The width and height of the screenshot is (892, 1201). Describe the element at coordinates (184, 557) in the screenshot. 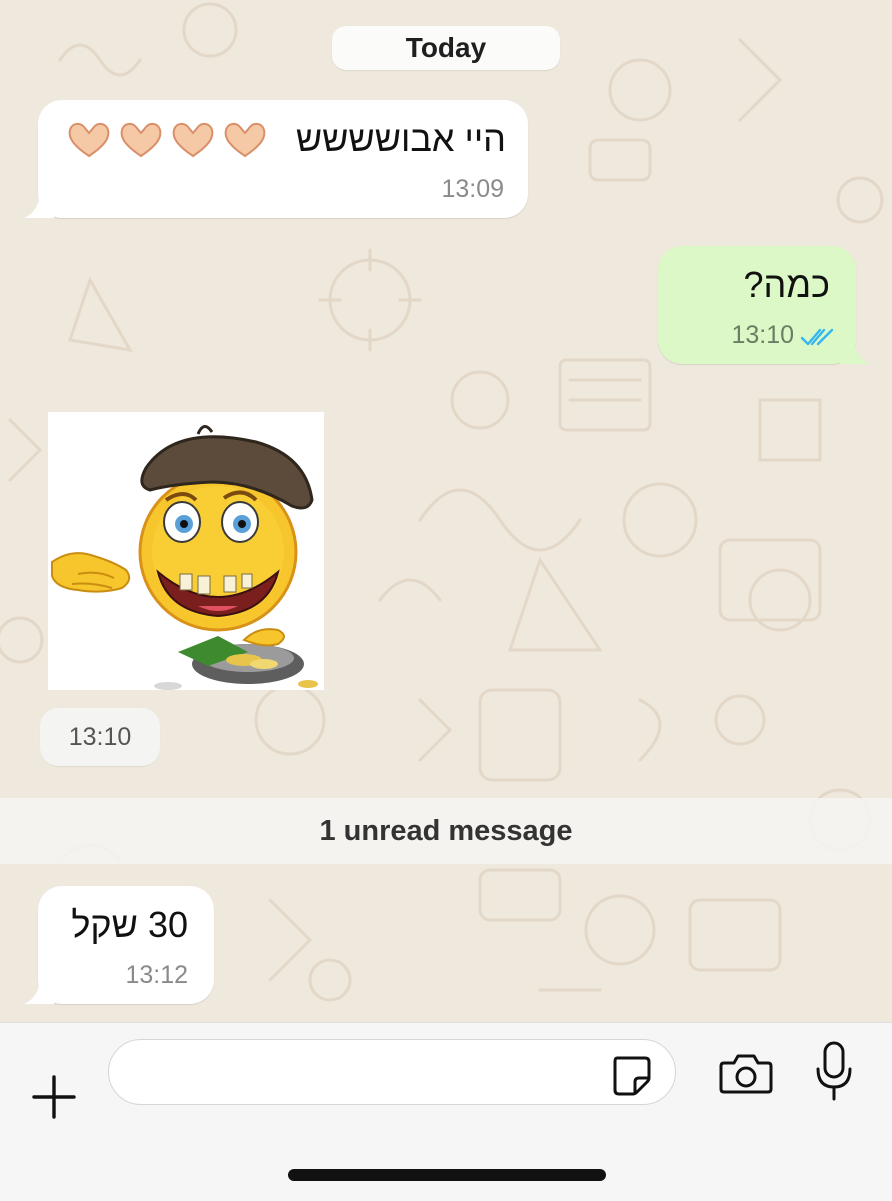

I see `sticker-image` at that location.